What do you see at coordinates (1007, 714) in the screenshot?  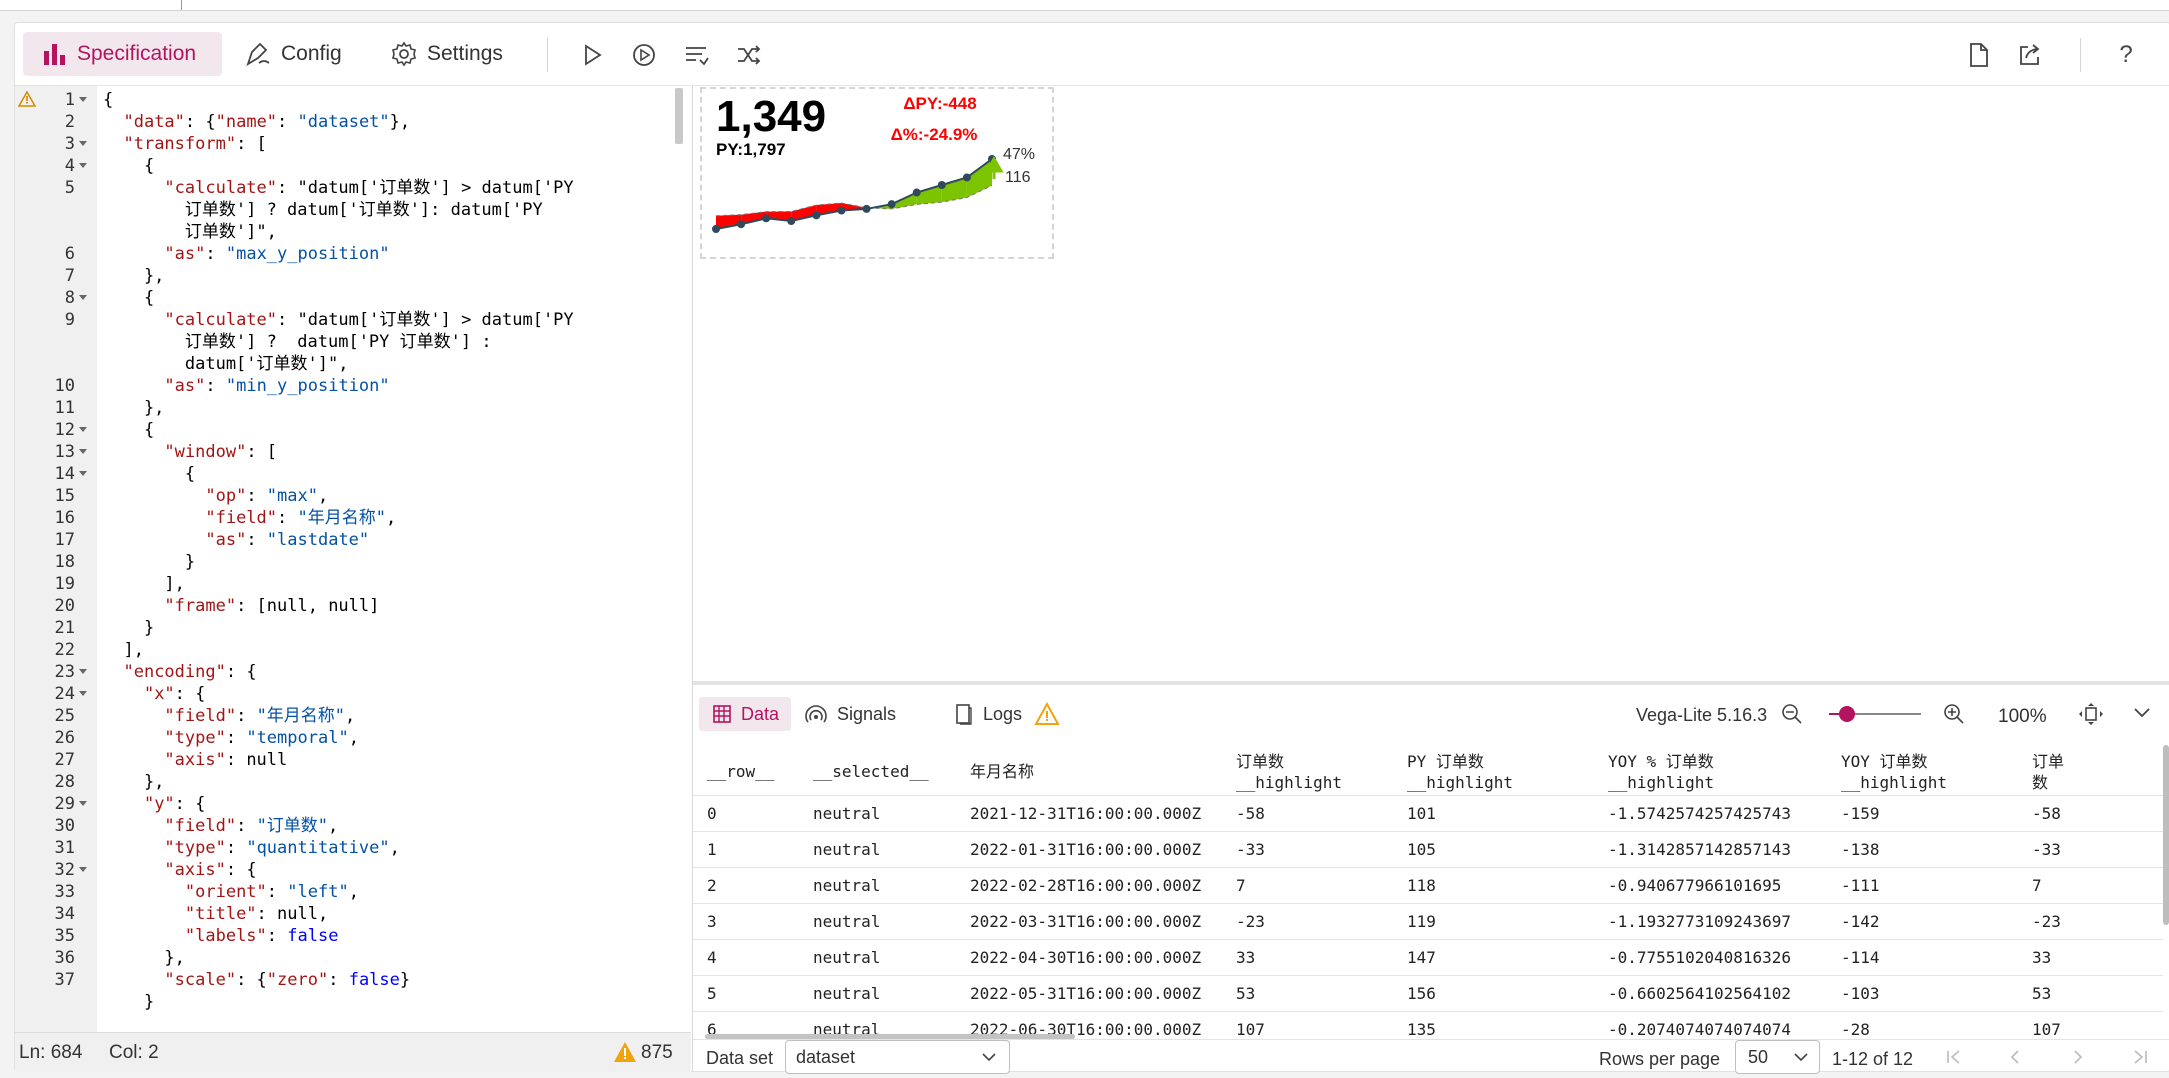 I see `tab-logs: Logs` at bounding box center [1007, 714].